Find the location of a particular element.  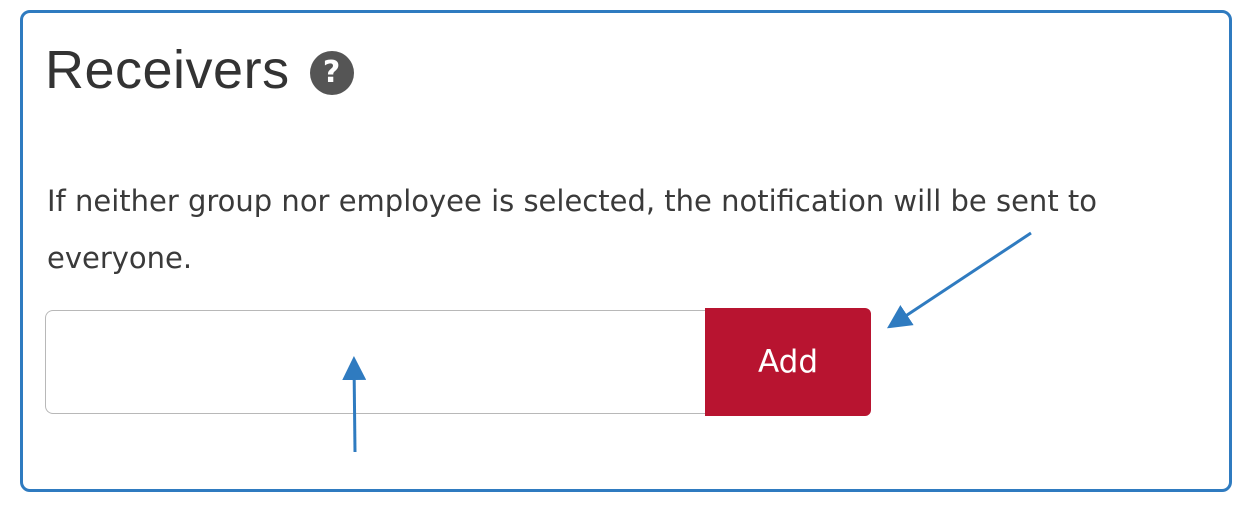

receiver-input is located at coordinates (375, 362).